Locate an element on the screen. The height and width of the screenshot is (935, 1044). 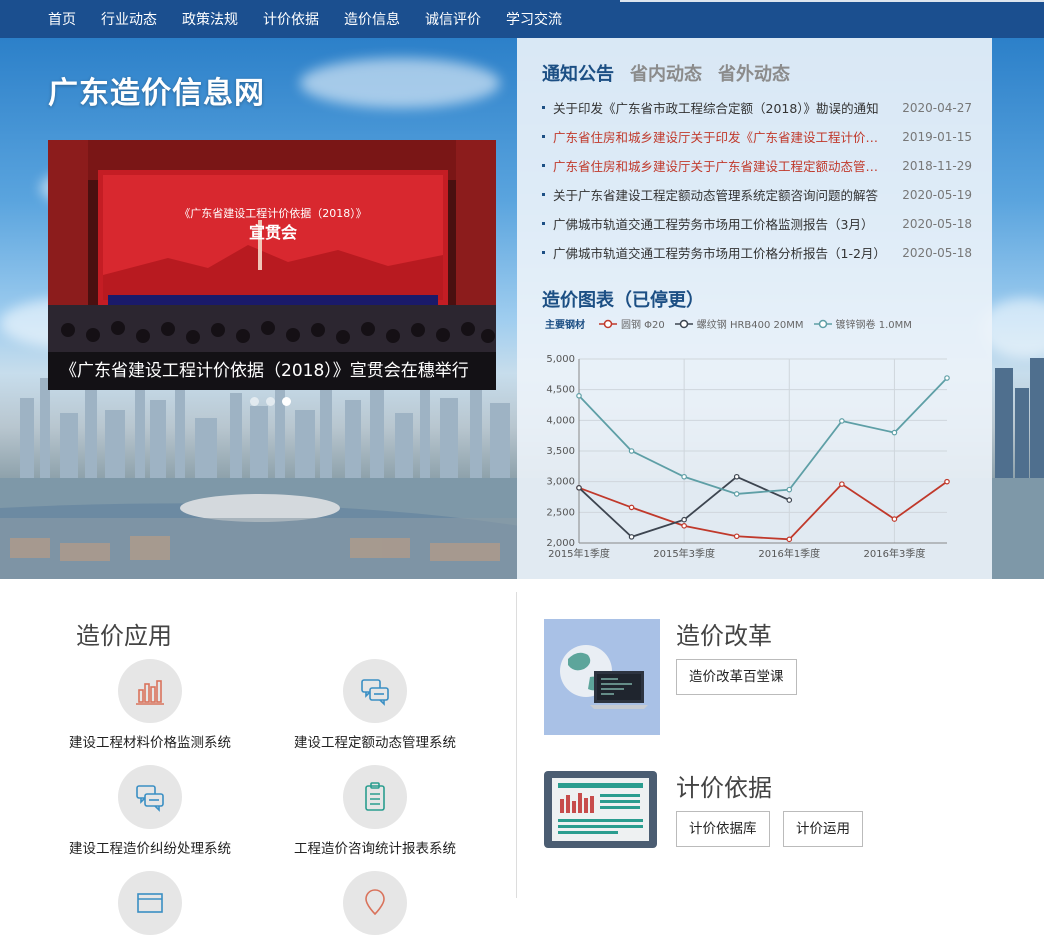
app-dispute-handling: 建设工程造价纠纷处理系统 is located at coordinates (150, 811).